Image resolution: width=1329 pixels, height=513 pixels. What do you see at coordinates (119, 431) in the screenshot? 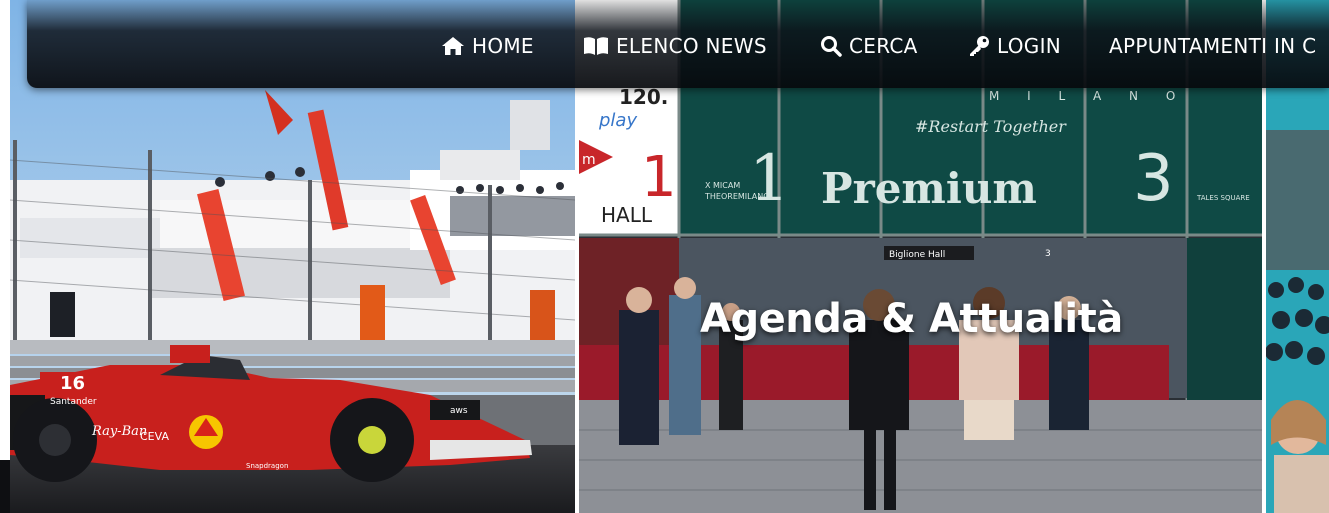
I see `svg-text: Ray-Ban` at bounding box center [119, 431].